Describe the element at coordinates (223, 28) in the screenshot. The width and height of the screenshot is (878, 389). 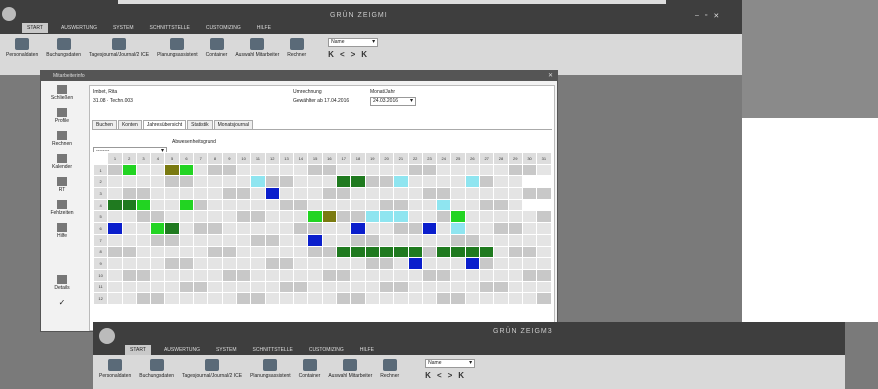
I see `menu-customizing: CUSTOMIZING` at that location.